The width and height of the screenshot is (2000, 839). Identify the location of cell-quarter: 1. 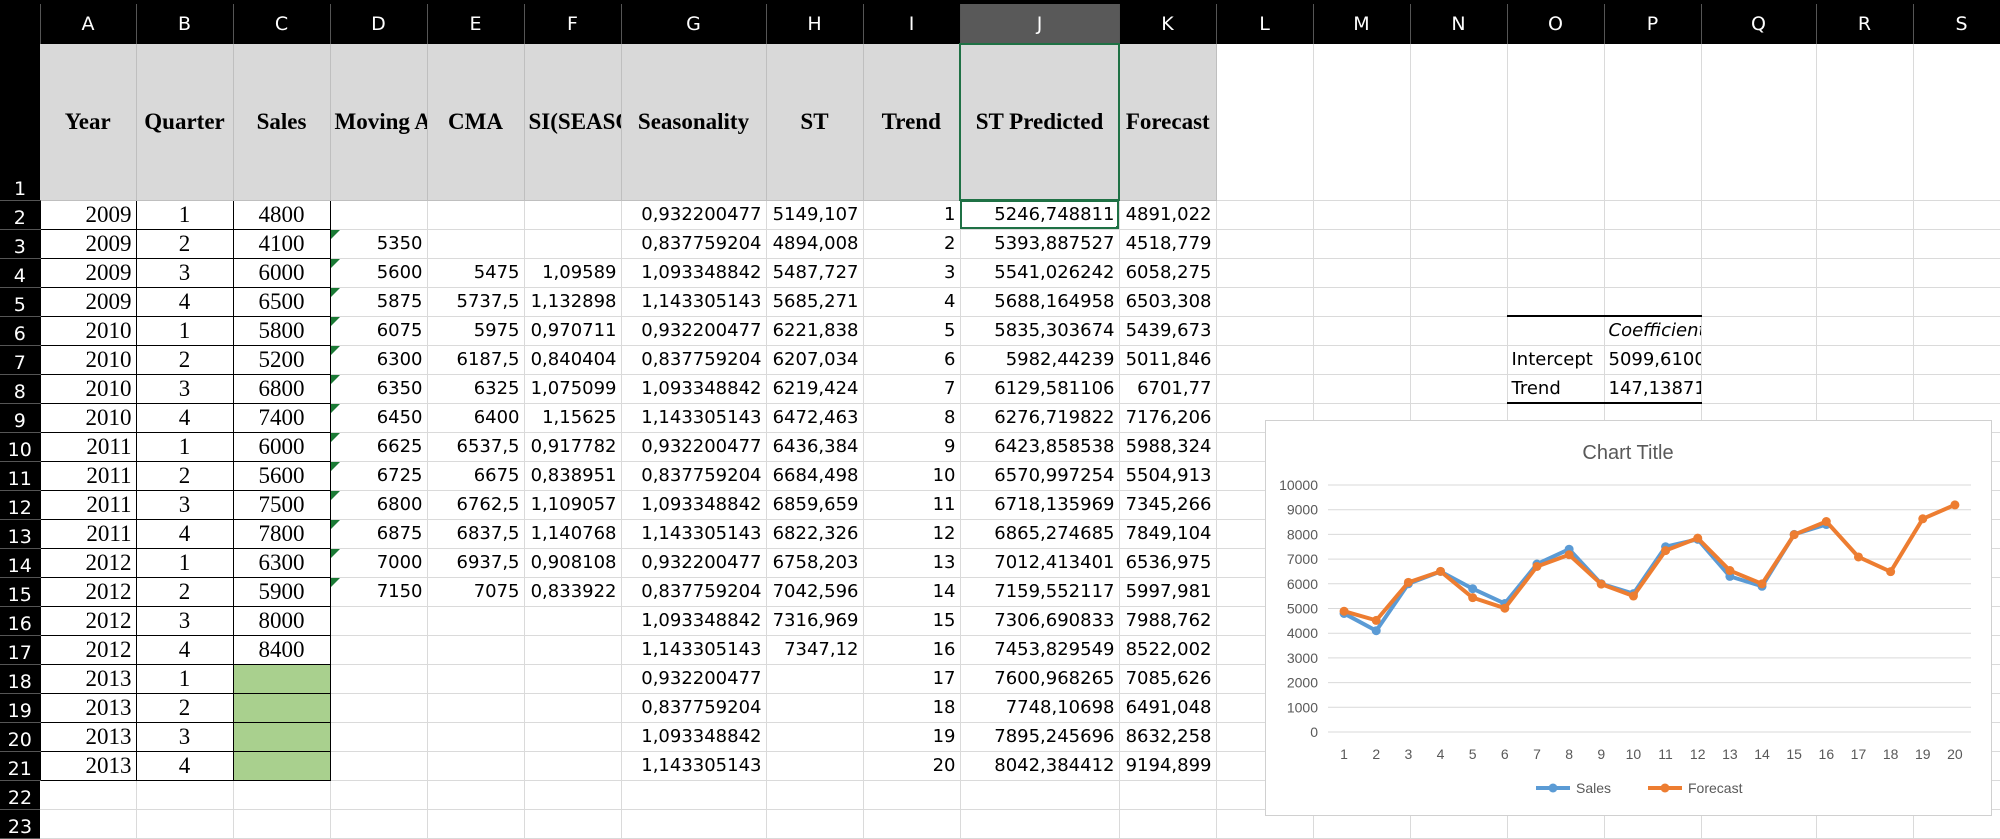
(184, 214).